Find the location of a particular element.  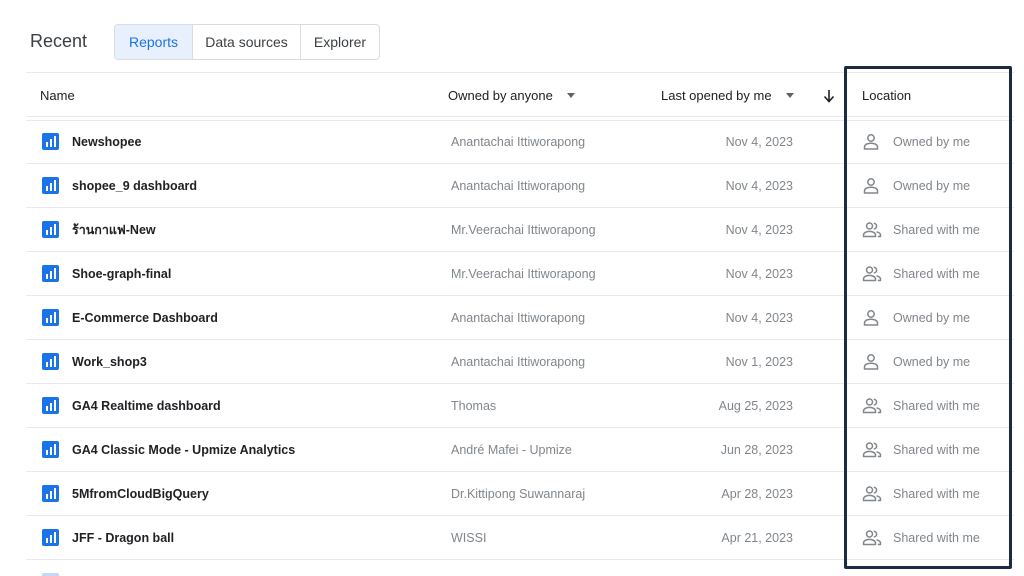

sort-arrow-down-icon is located at coordinates (829, 96).